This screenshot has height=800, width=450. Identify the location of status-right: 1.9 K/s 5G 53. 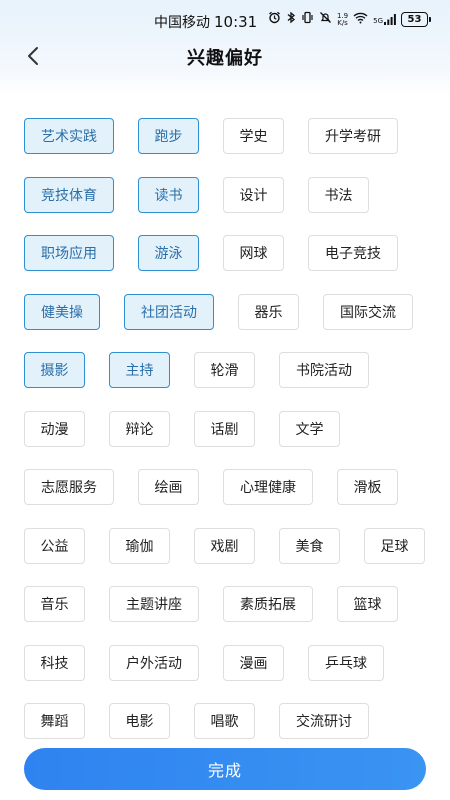
(349, 19).